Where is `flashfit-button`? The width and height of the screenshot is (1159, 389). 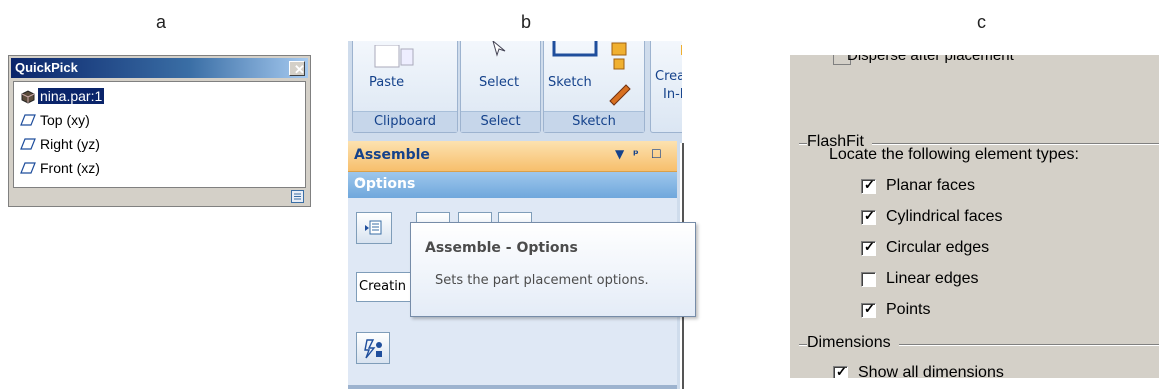 flashfit-button is located at coordinates (373, 348).